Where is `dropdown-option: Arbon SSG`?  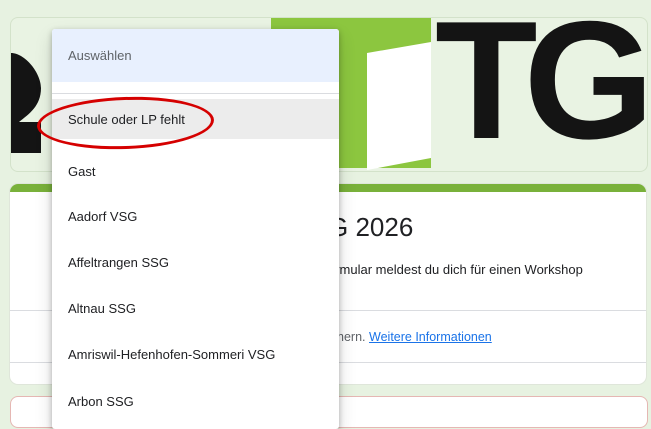 dropdown-option: Arbon SSG is located at coordinates (195, 401).